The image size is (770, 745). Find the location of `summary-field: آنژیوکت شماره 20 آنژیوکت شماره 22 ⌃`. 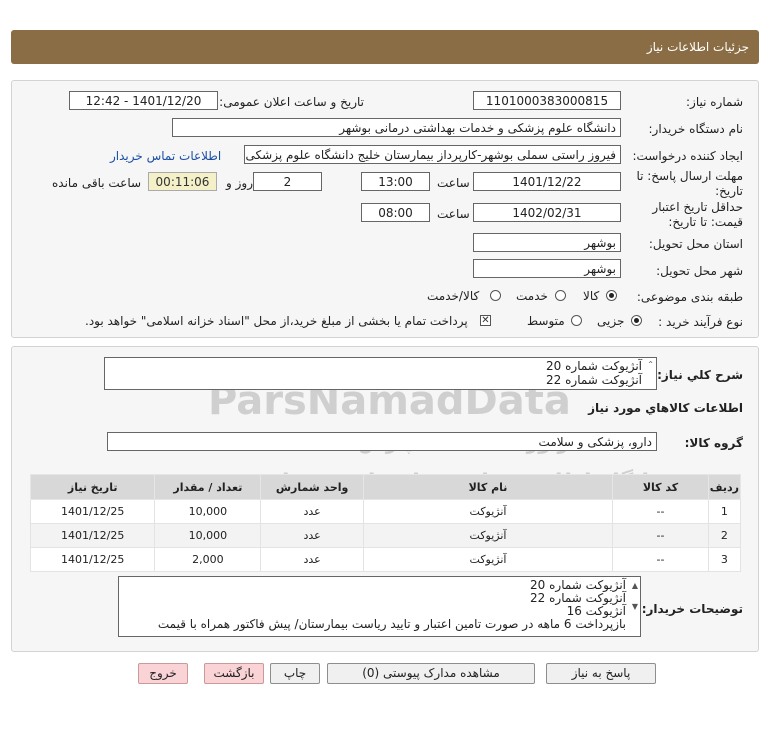

summary-field: آنژیوکت شماره 20 آنژیوکت شماره 22 ⌃ is located at coordinates (380, 373).